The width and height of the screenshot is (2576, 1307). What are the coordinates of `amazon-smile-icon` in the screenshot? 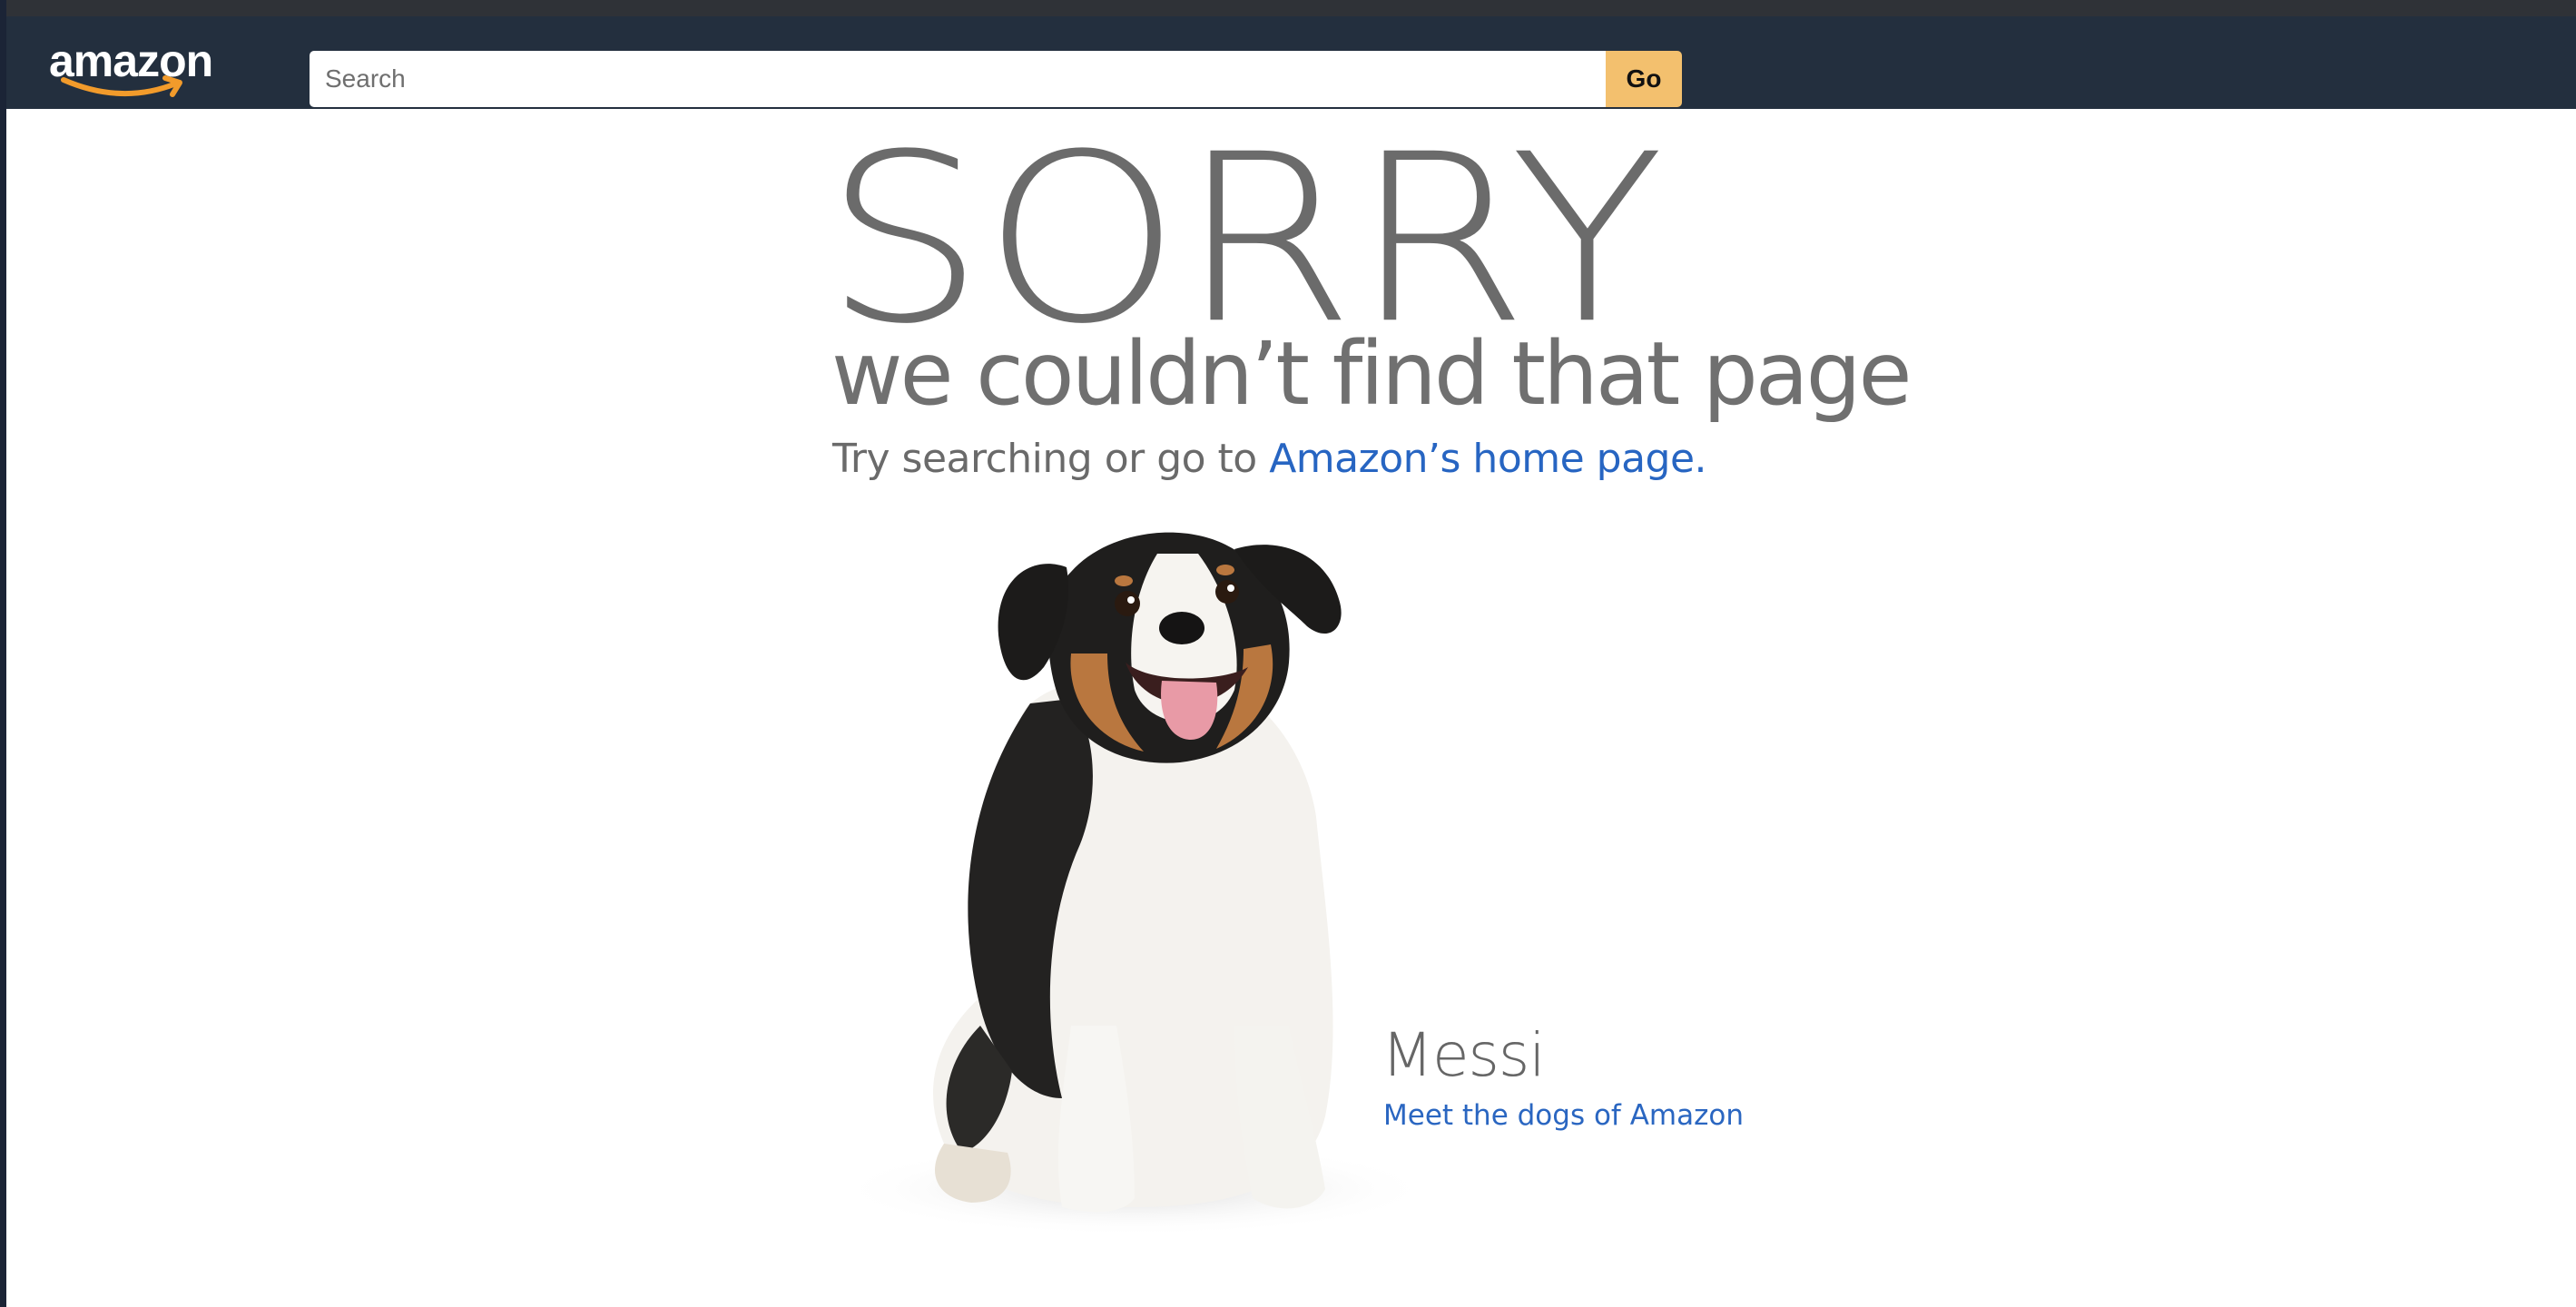 It's located at (121, 86).